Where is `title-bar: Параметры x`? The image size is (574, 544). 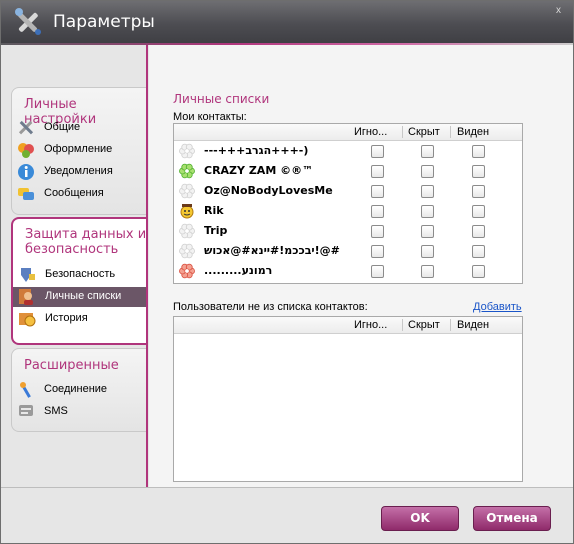 title-bar: Параметры x is located at coordinates (287, 22).